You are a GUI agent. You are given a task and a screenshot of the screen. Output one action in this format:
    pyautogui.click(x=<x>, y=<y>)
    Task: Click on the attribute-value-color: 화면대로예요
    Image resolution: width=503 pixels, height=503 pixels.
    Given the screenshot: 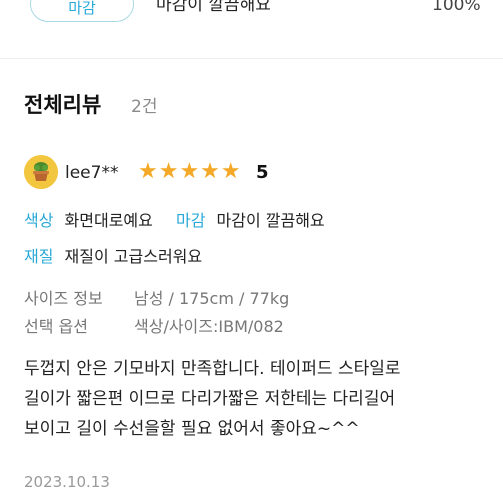 What is the action you would take?
    pyautogui.click(x=108, y=220)
    